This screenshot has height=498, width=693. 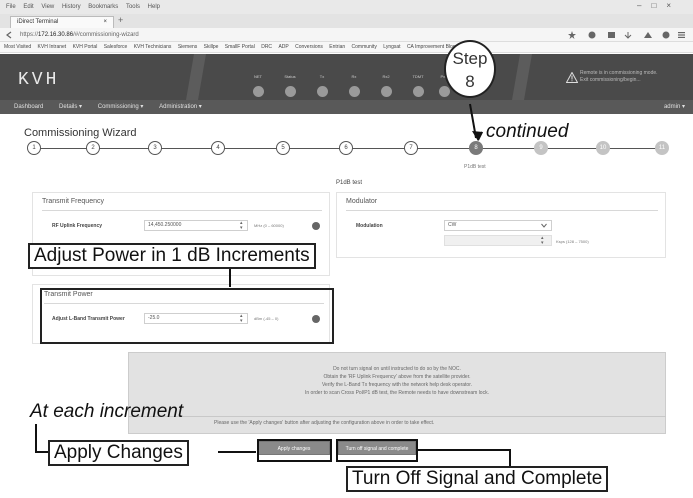 What do you see at coordinates (470, 58) in the screenshot?
I see `step-word: Step` at bounding box center [470, 58].